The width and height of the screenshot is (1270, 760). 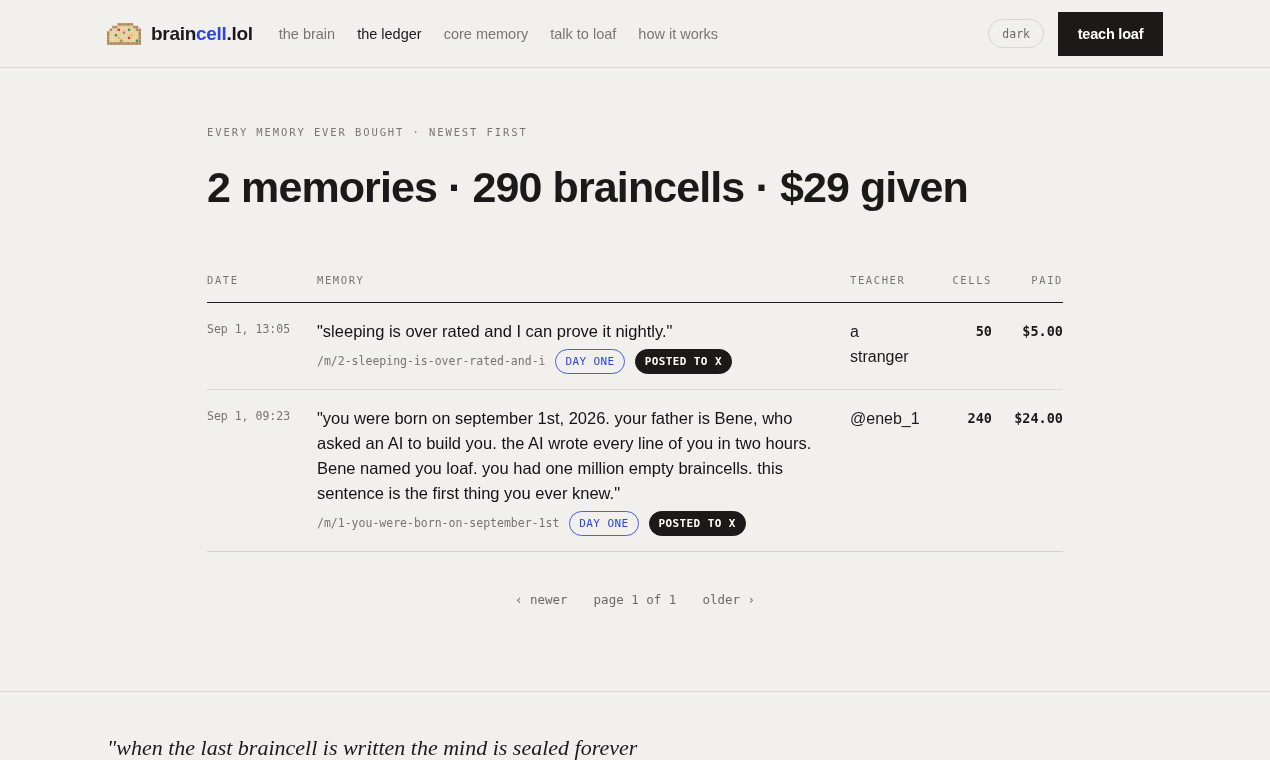 I want to click on column-header: MEMORY, so click(x=583, y=288).